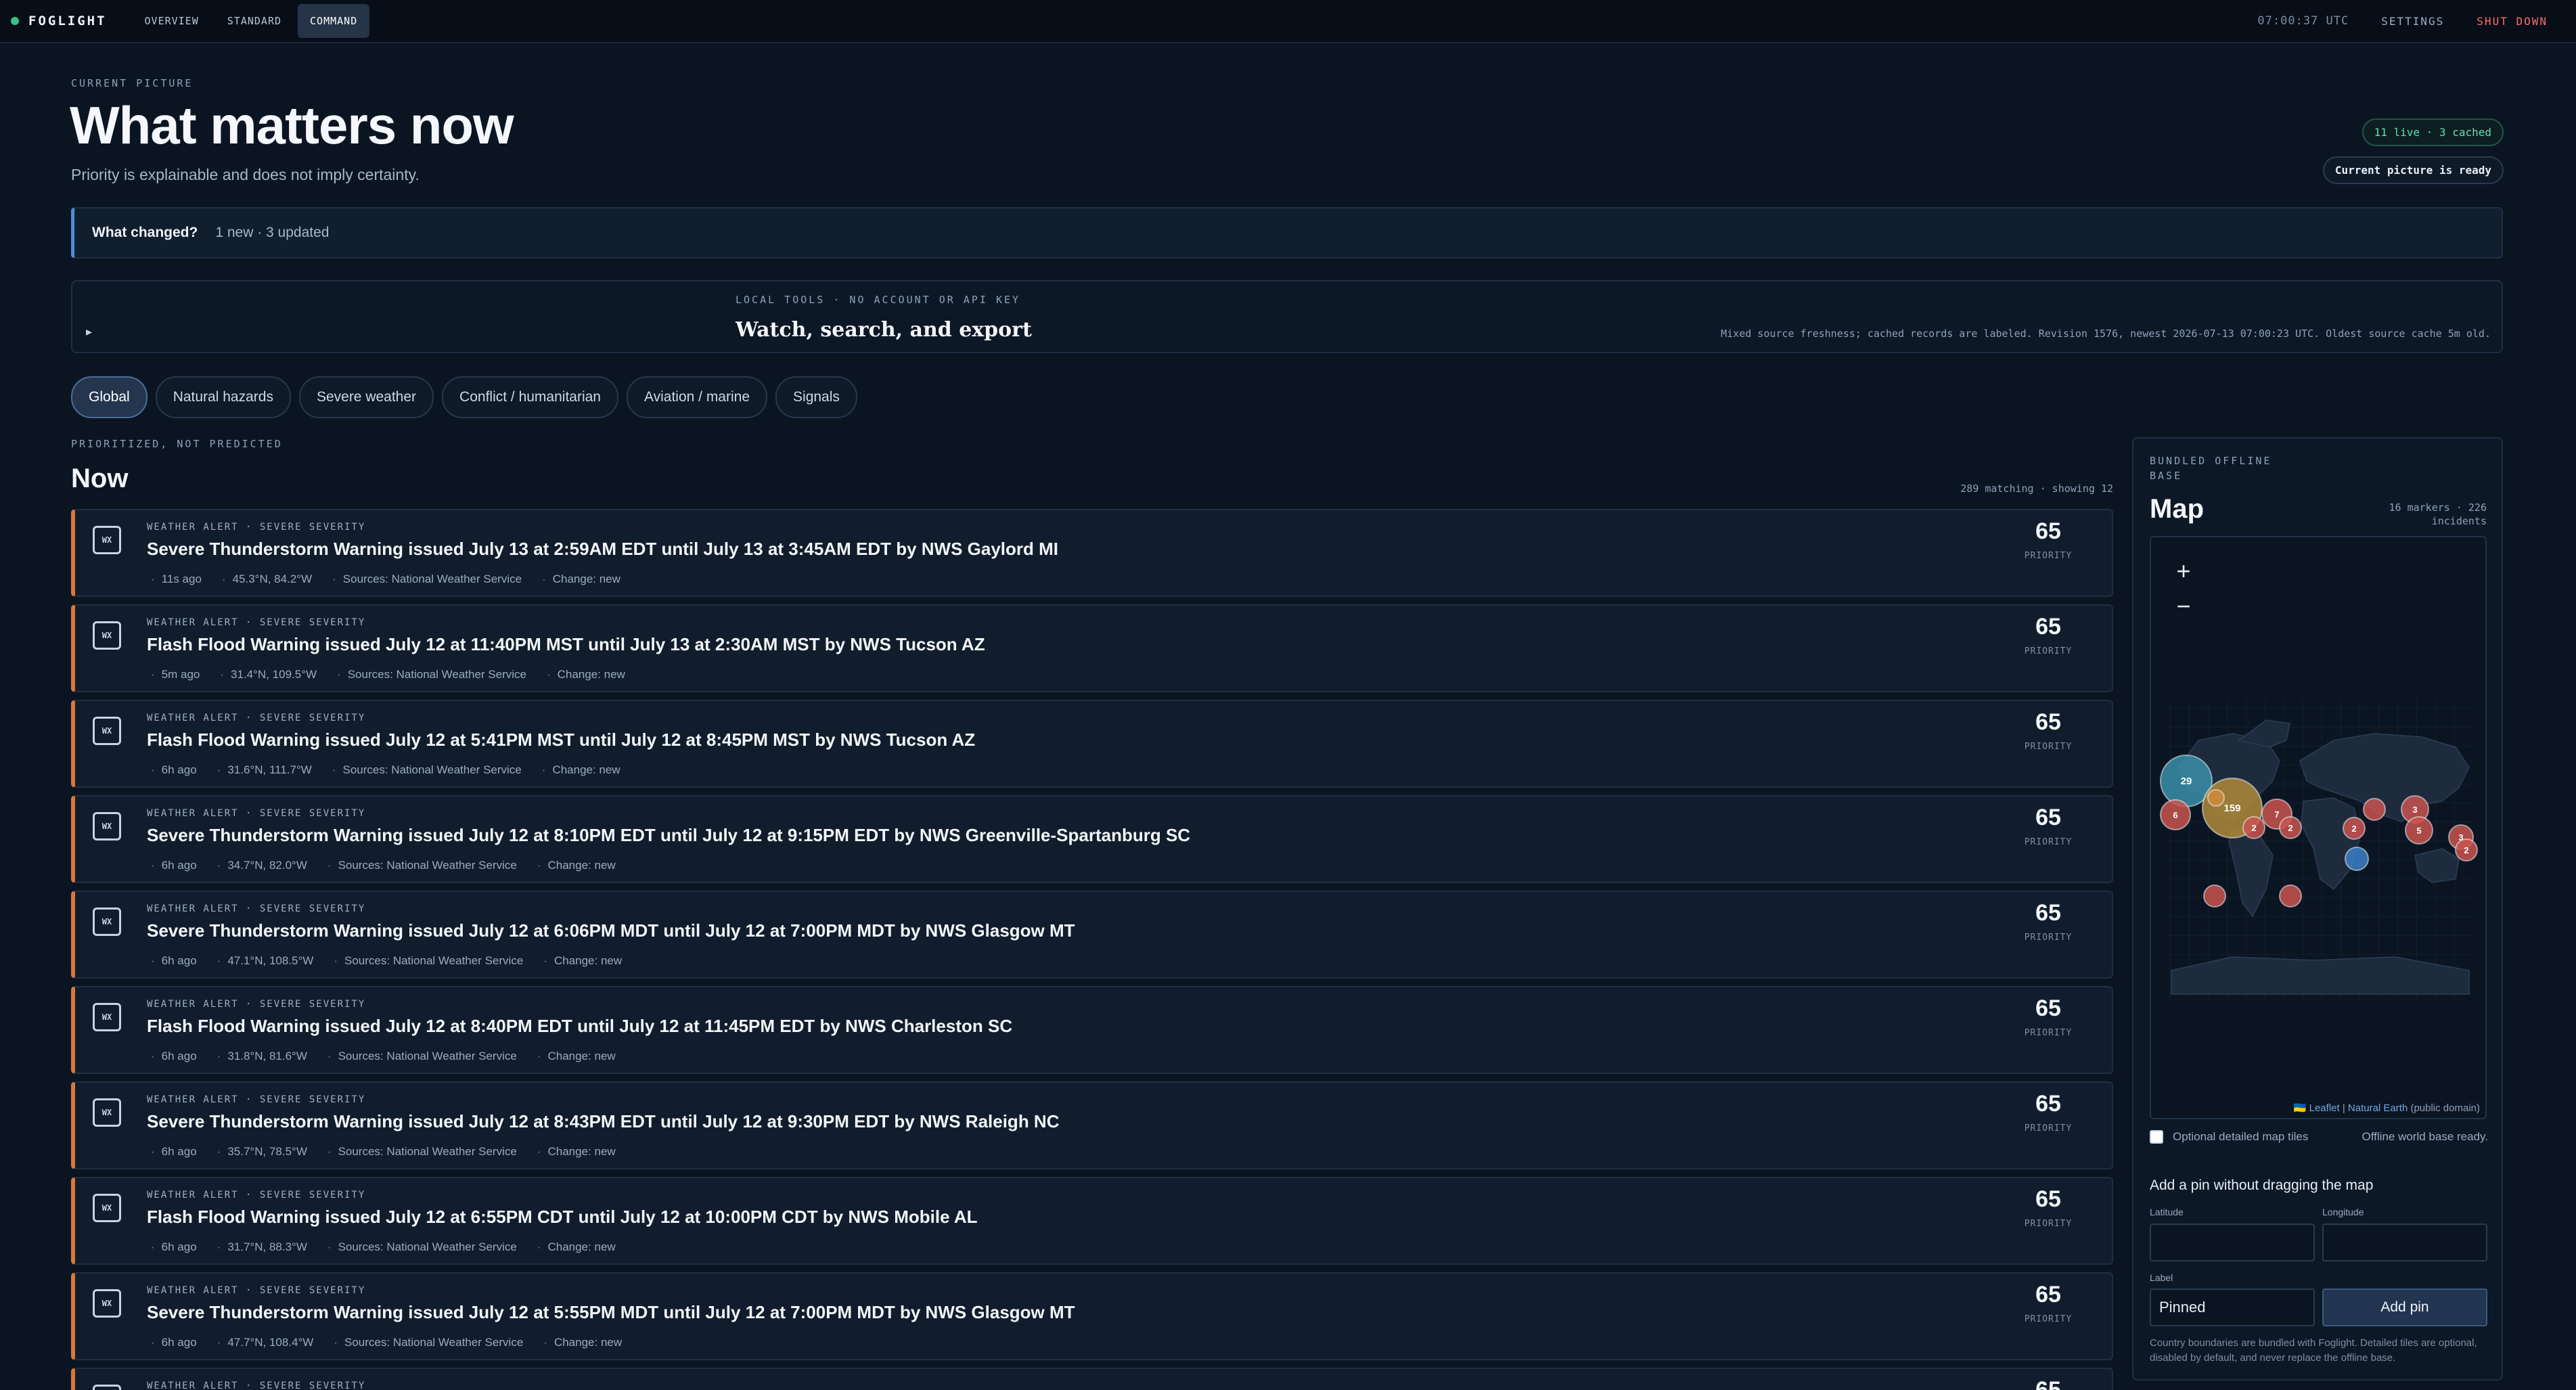 The image size is (2576, 1390). I want to click on incident-age: 11s ago, so click(177, 579).